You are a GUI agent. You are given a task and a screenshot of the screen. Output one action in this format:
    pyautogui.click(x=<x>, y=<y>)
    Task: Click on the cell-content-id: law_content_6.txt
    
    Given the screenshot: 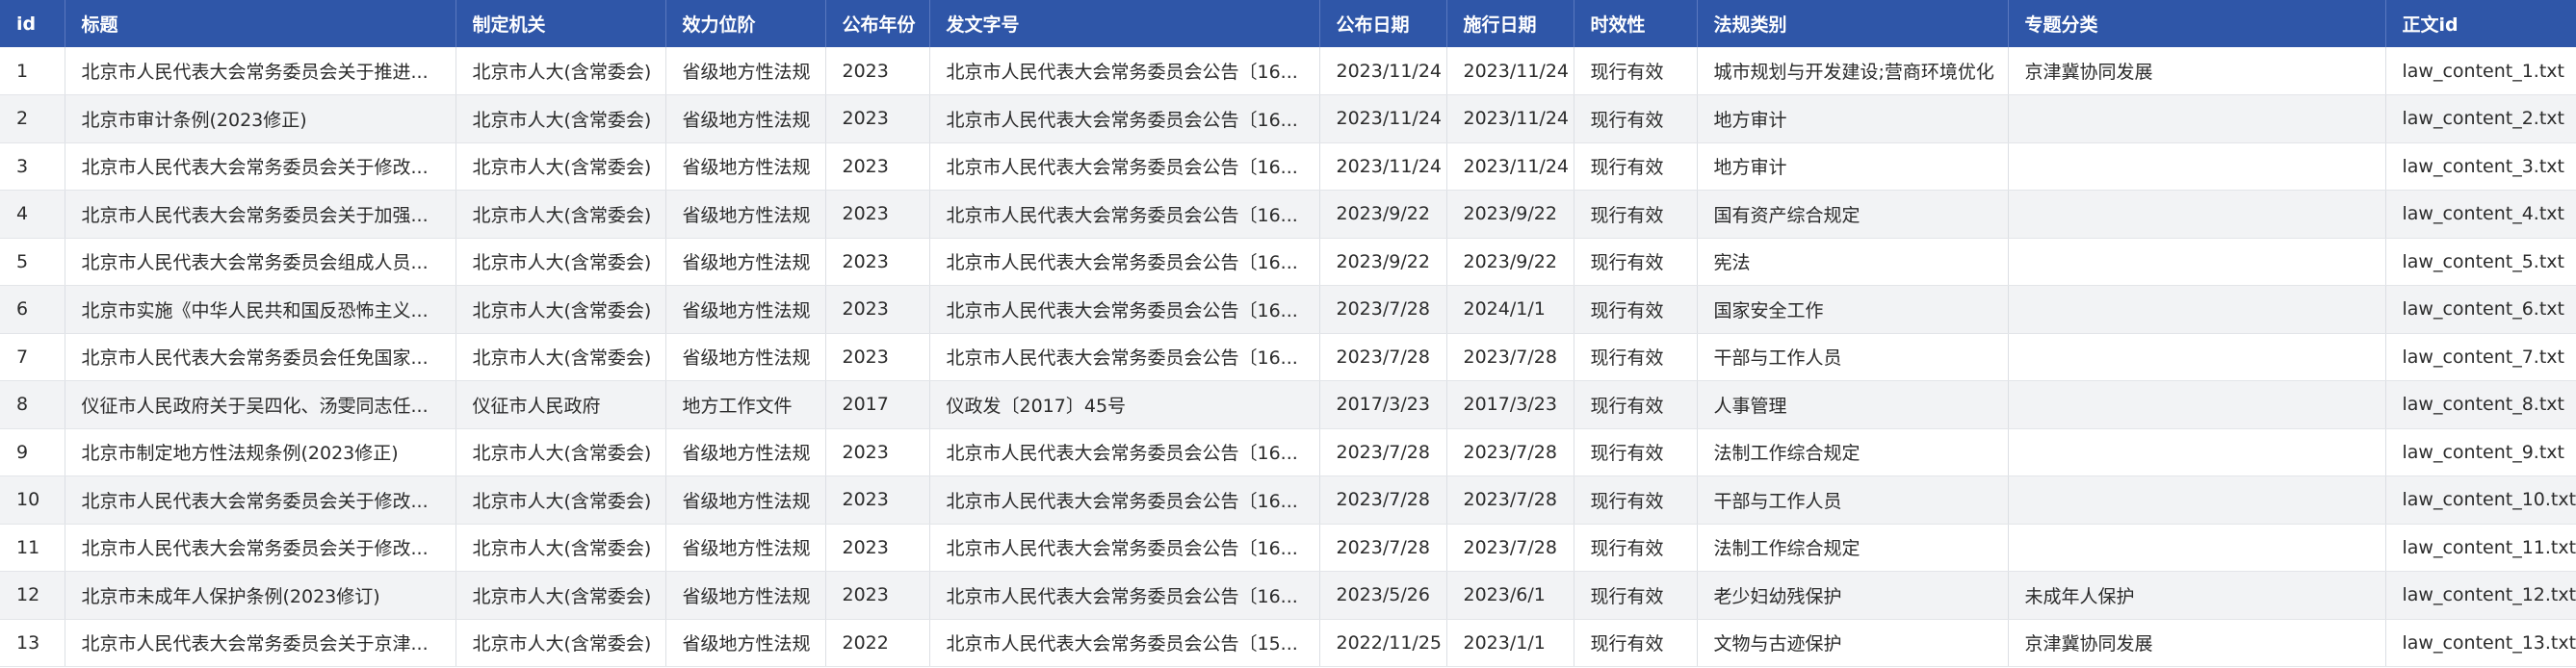 What is the action you would take?
    pyautogui.click(x=2480, y=309)
    